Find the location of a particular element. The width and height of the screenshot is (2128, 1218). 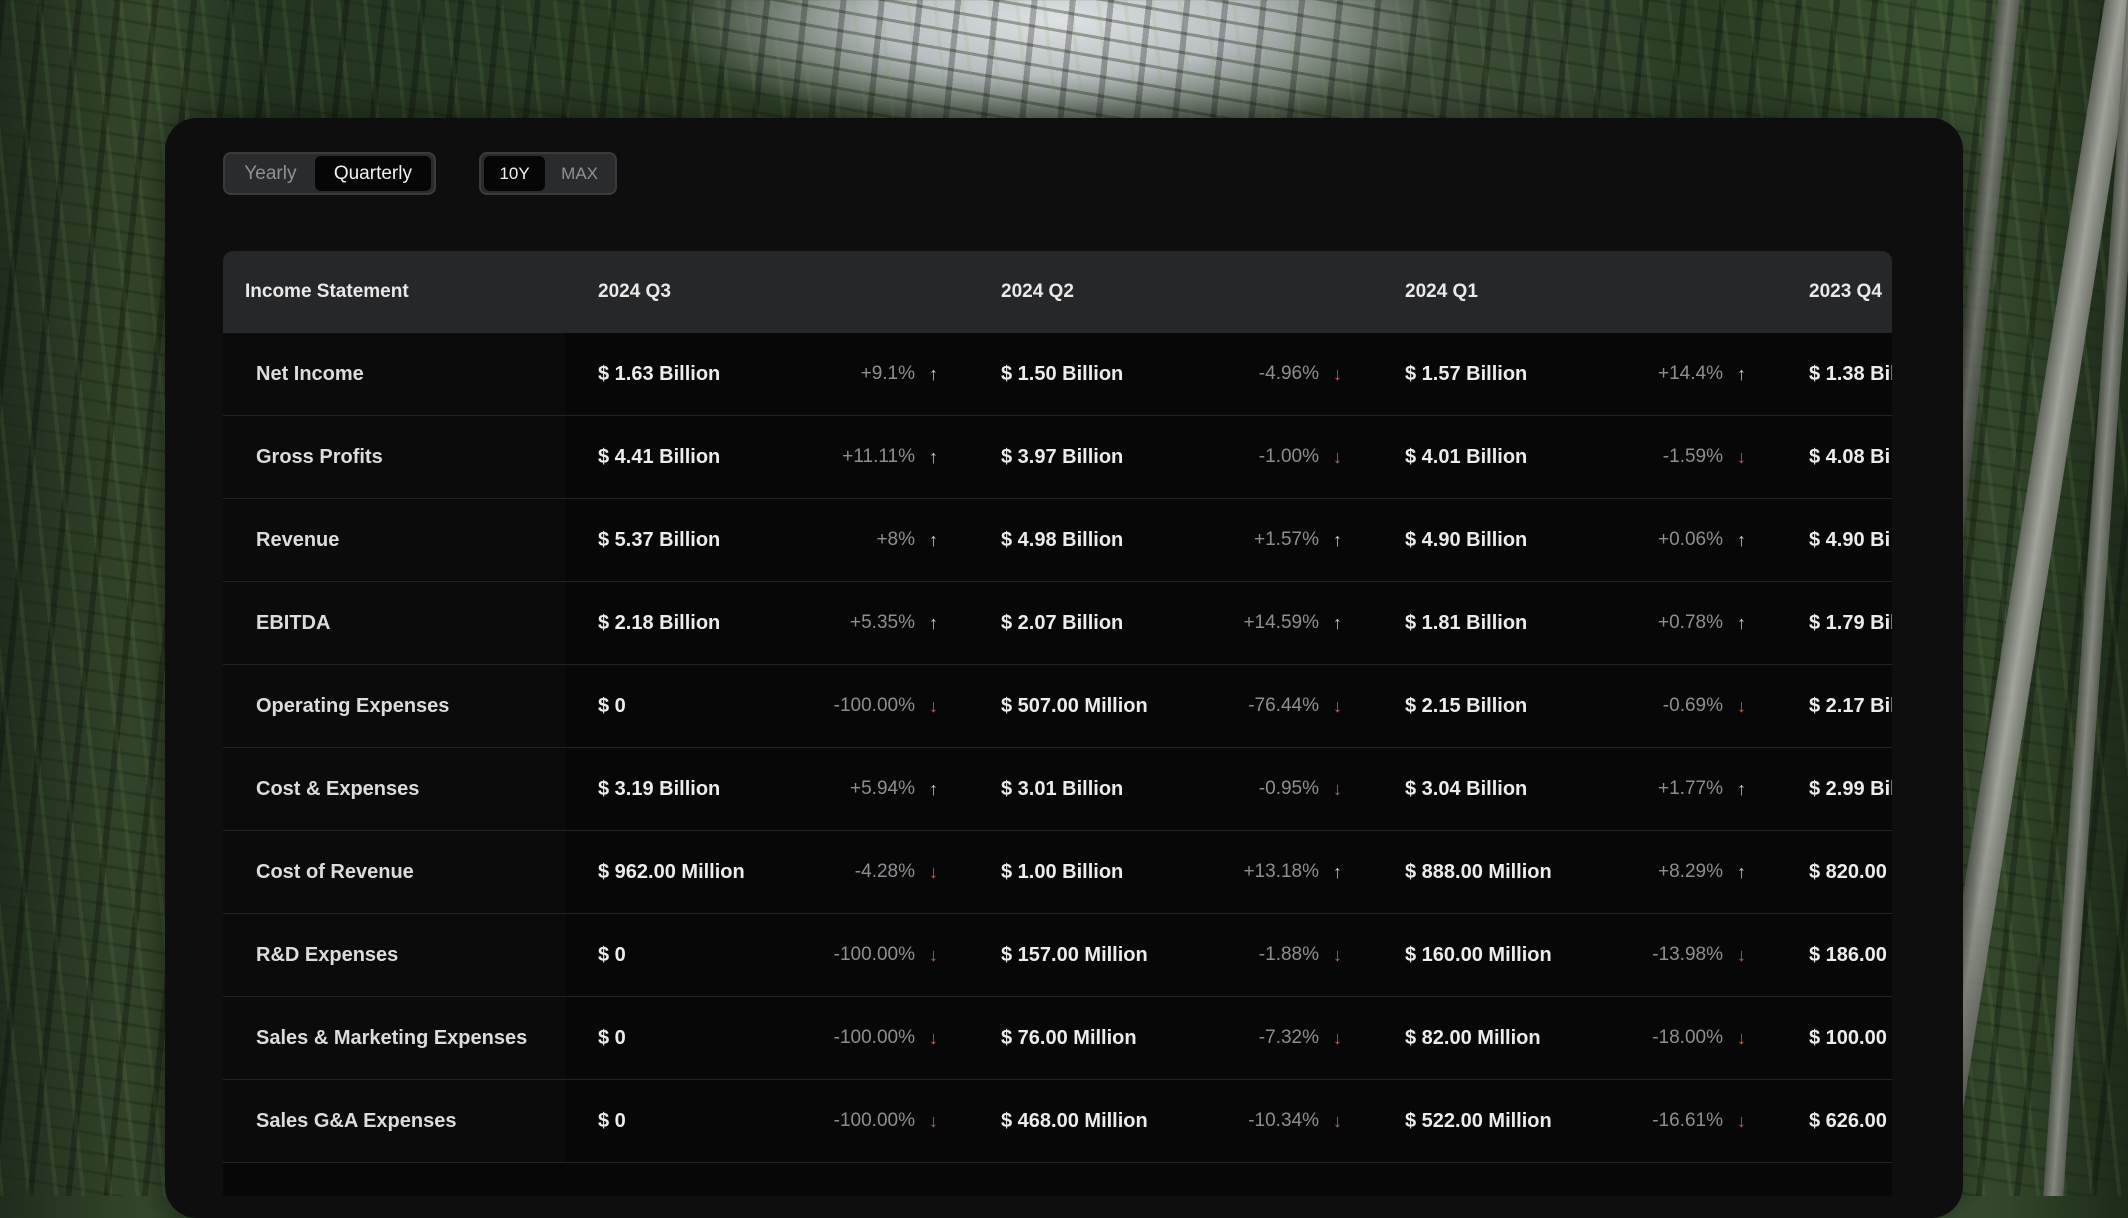

cell-change: +14.4% is located at coordinates (1690, 373).